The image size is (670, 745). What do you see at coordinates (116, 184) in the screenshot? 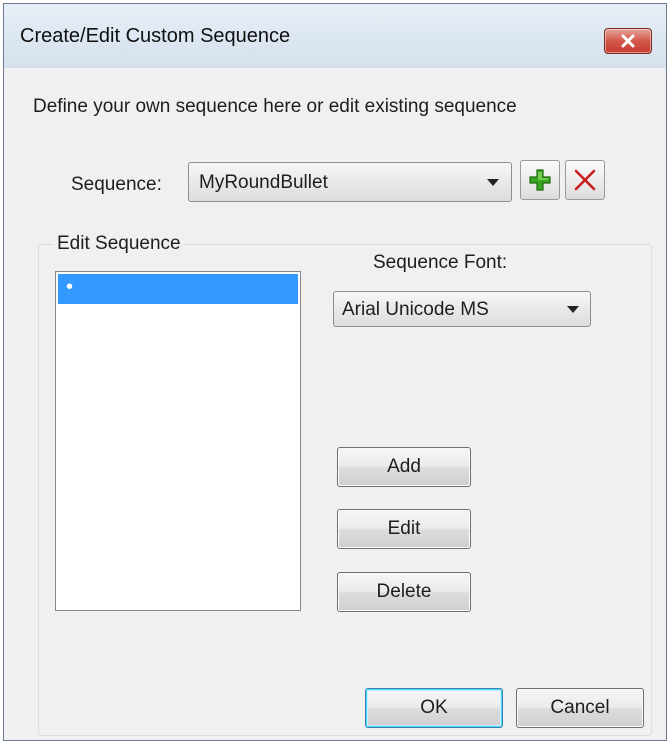
I see `sequence-label: Sequence:` at bounding box center [116, 184].